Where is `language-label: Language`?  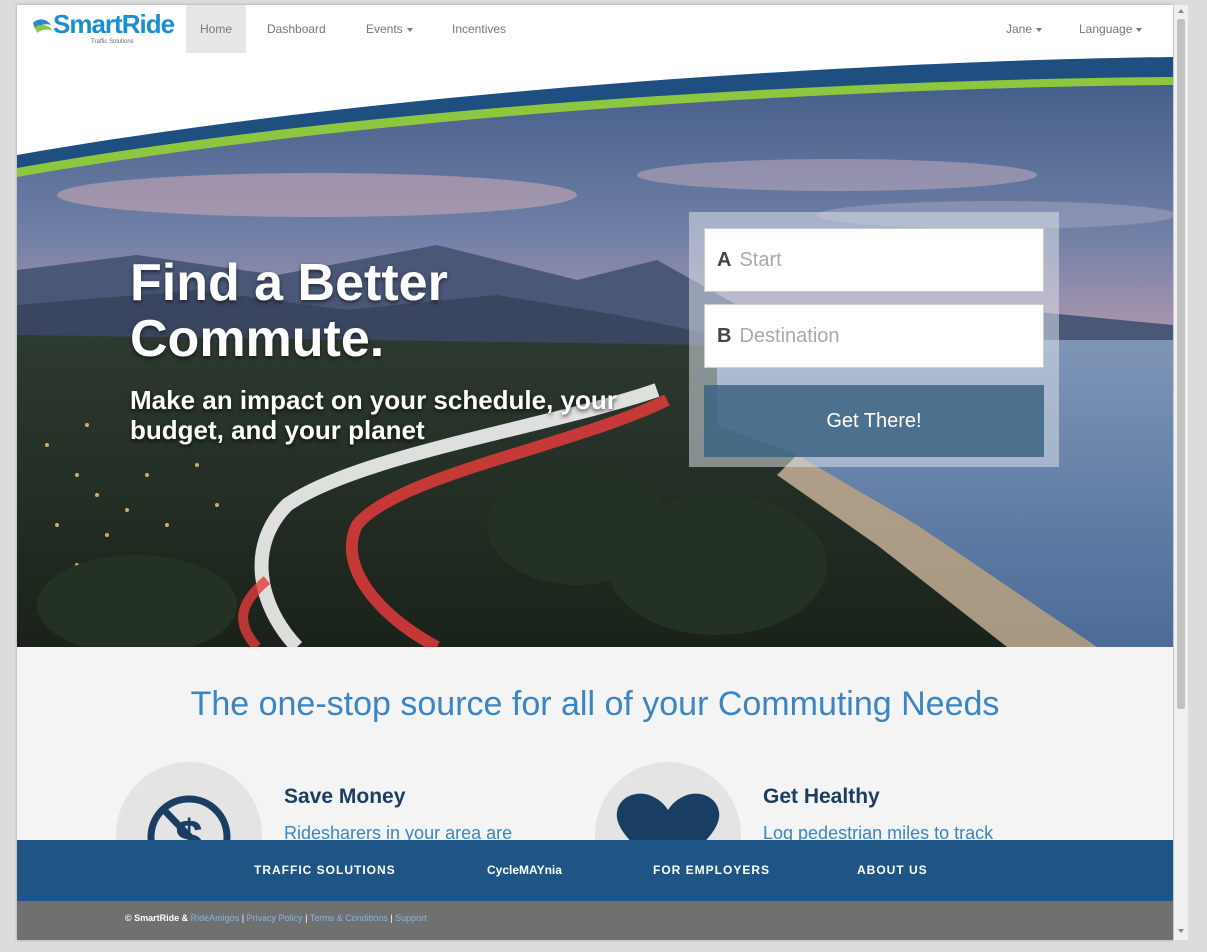
language-label: Language is located at coordinates (1106, 29).